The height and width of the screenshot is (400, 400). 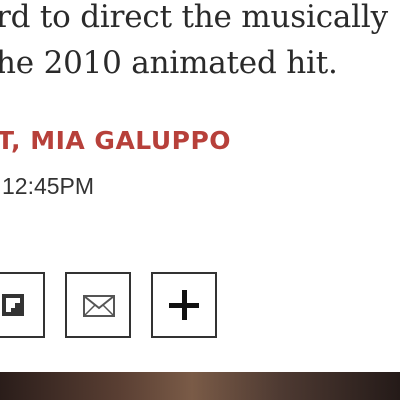 What do you see at coordinates (13, 305) in the screenshot?
I see `flipboard-icon` at bounding box center [13, 305].